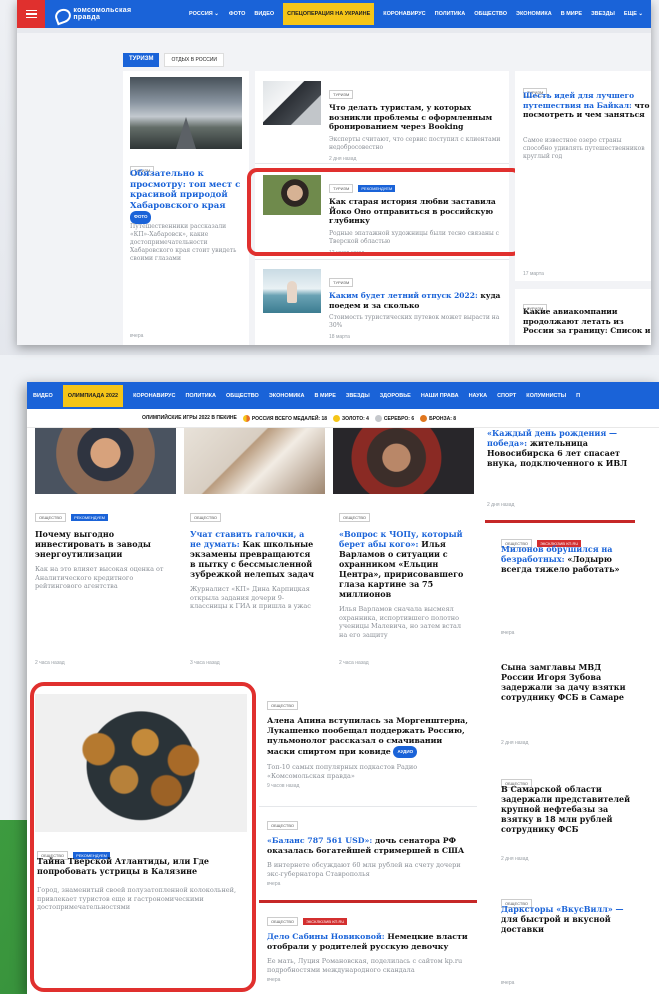 Image resolution: width=659 pixels, height=994 pixels. What do you see at coordinates (384, 212) in the screenshot?
I see `highlight-box-yoko-ono` at bounding box center [384, 212].